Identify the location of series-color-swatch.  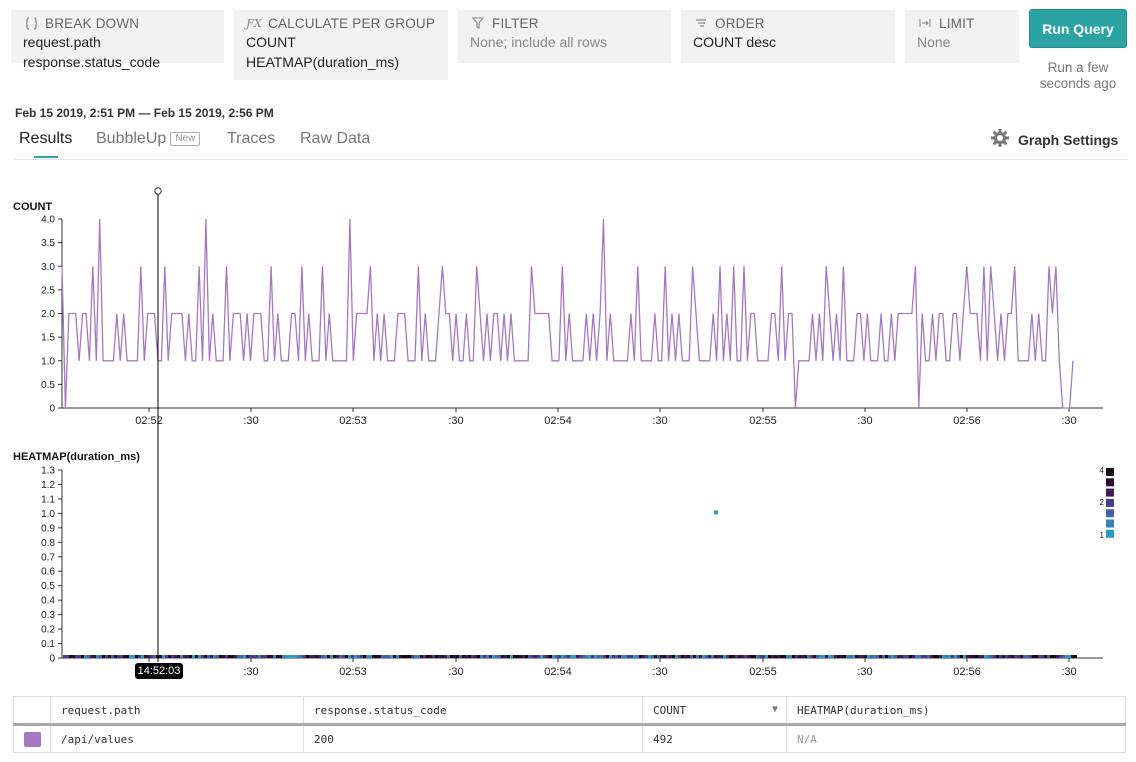
(32, 739).